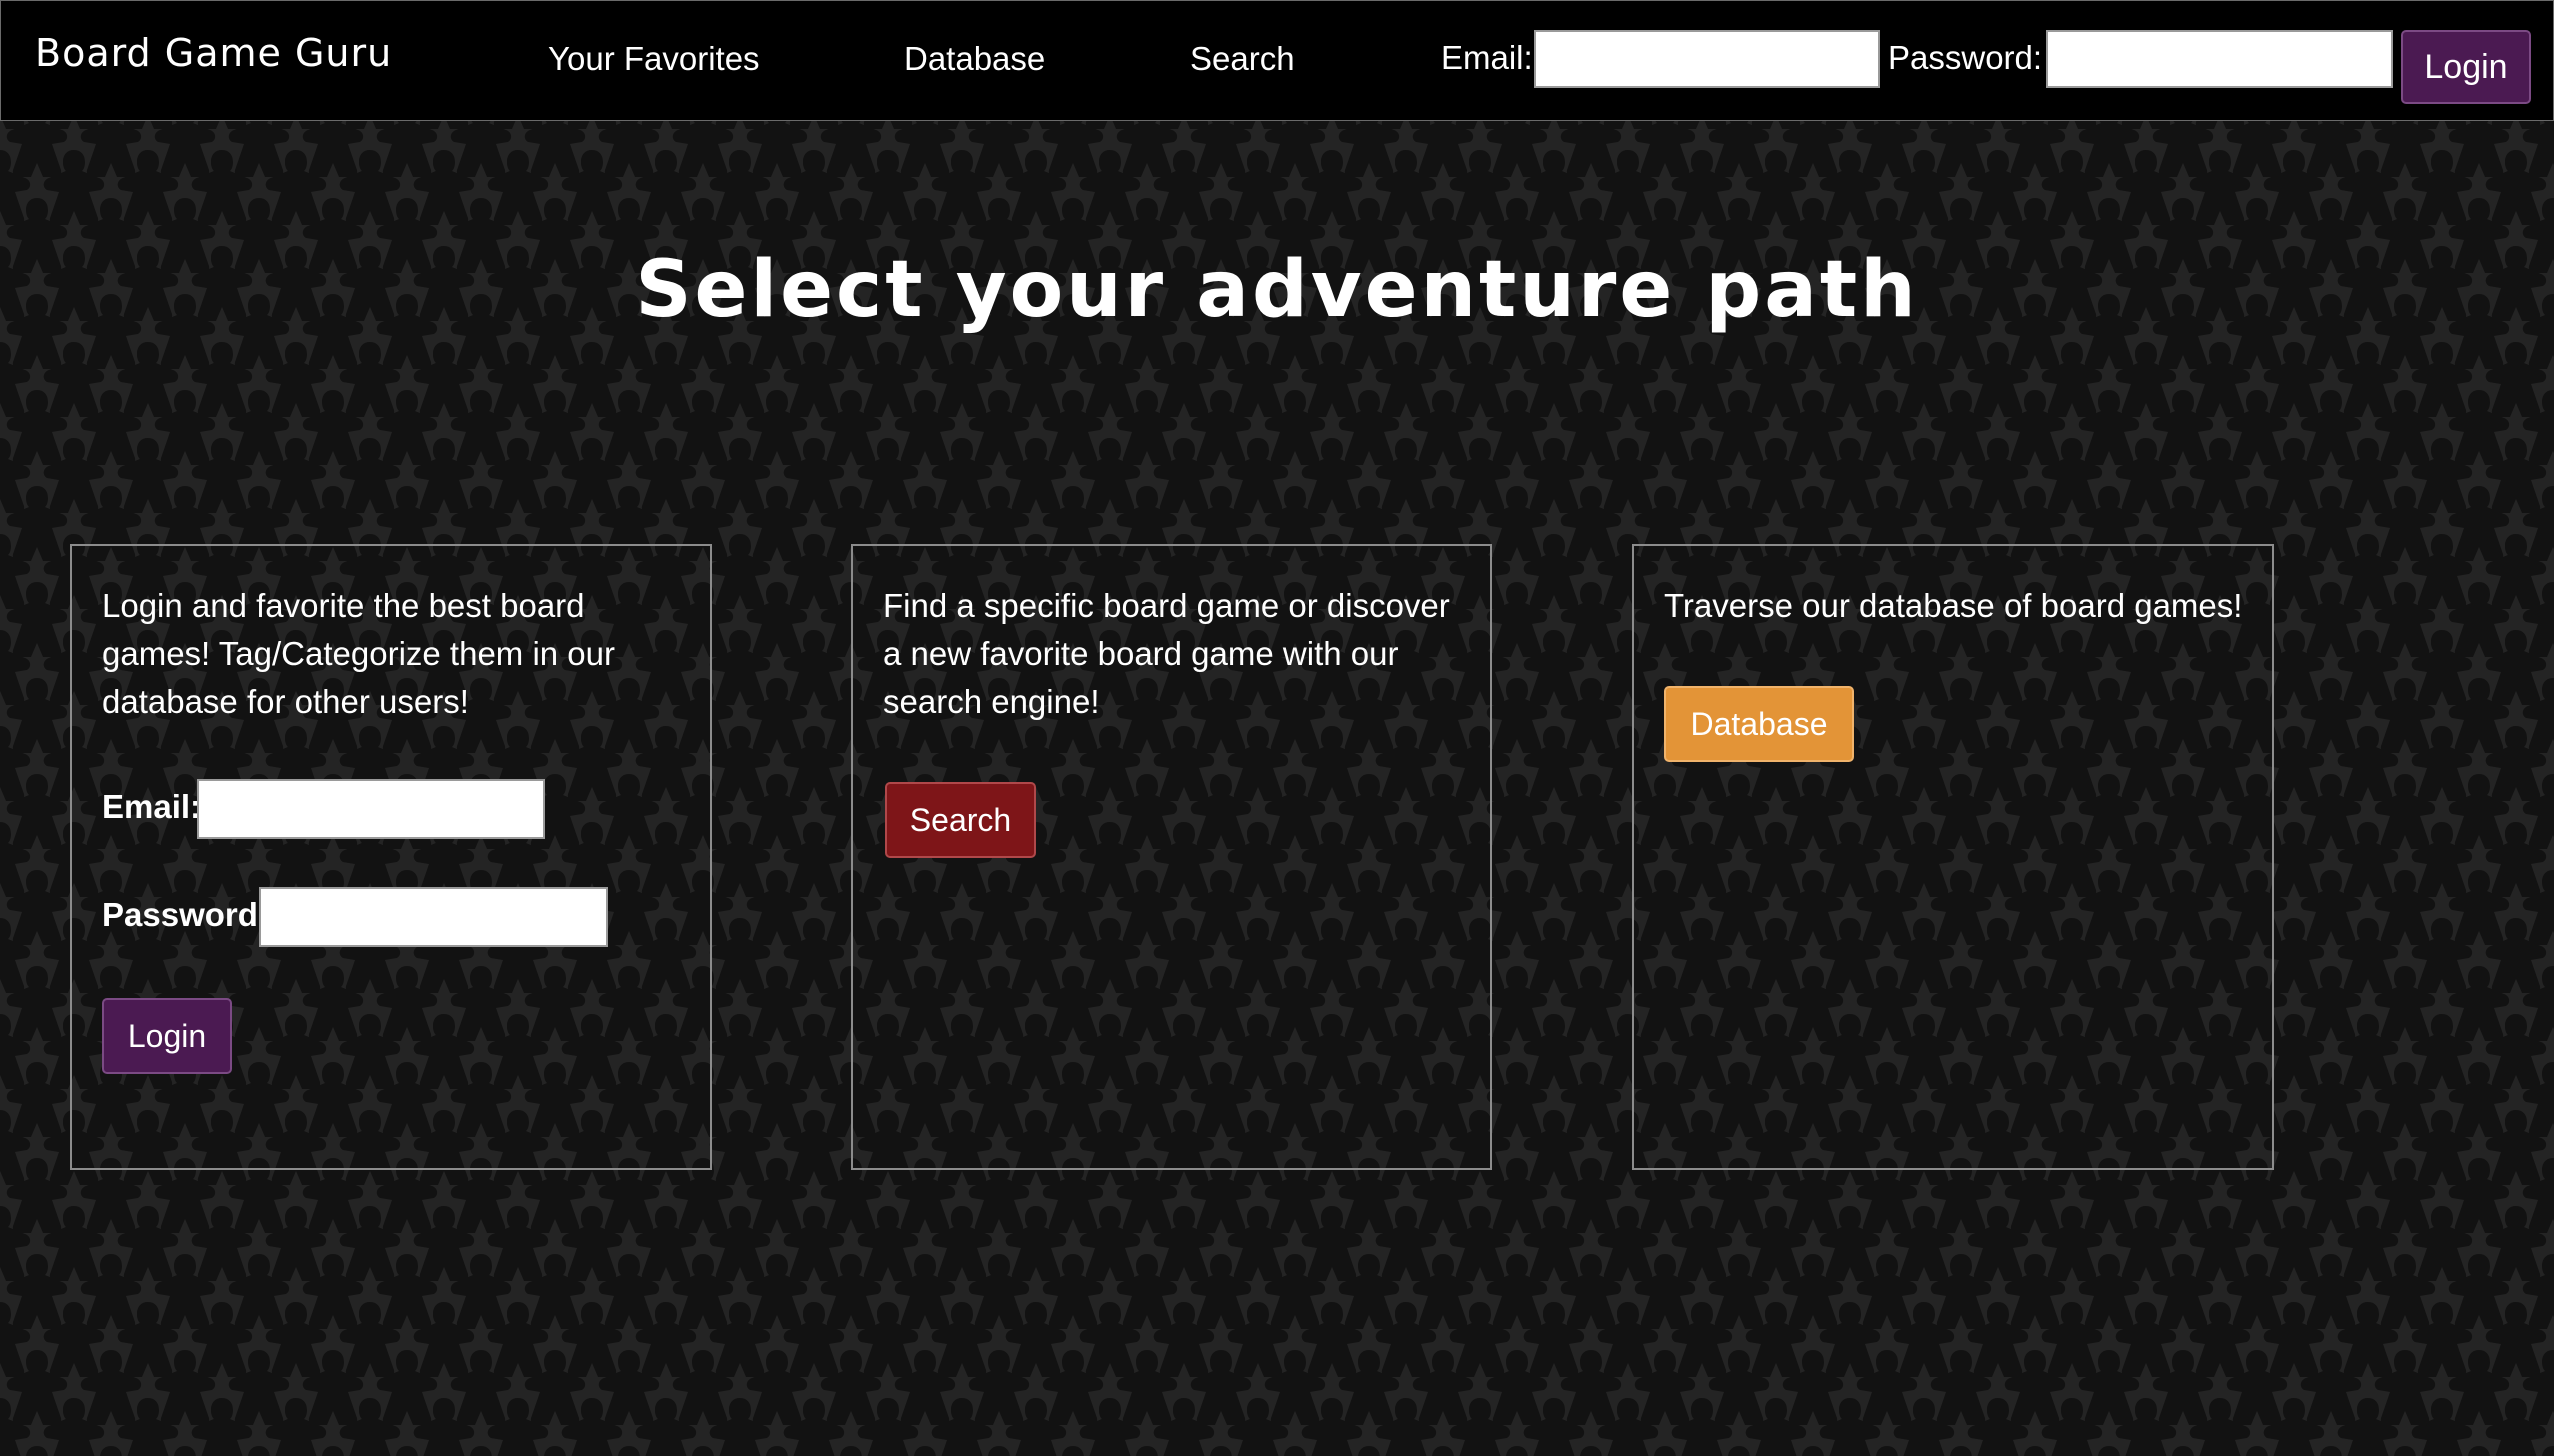 Image resolution: width=2554 pixels, height=1456 pixels. Describe the element at coordinates (1487, 57) in the screenshot. I see `nav-email-label: Email:` at that location.